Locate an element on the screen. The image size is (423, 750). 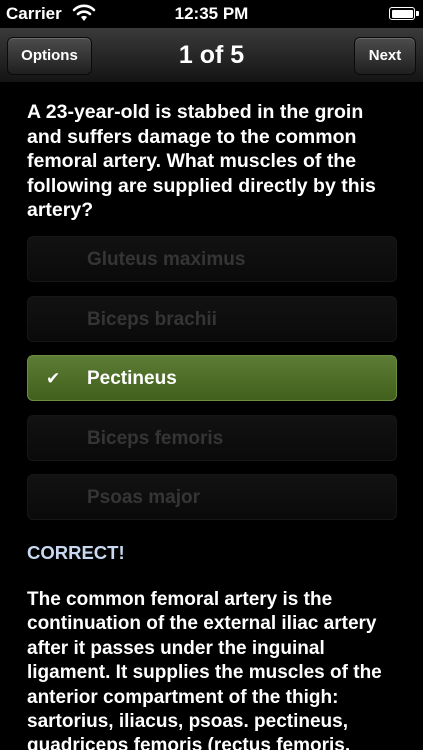
battery-icon is located at coordinates (404, 13).